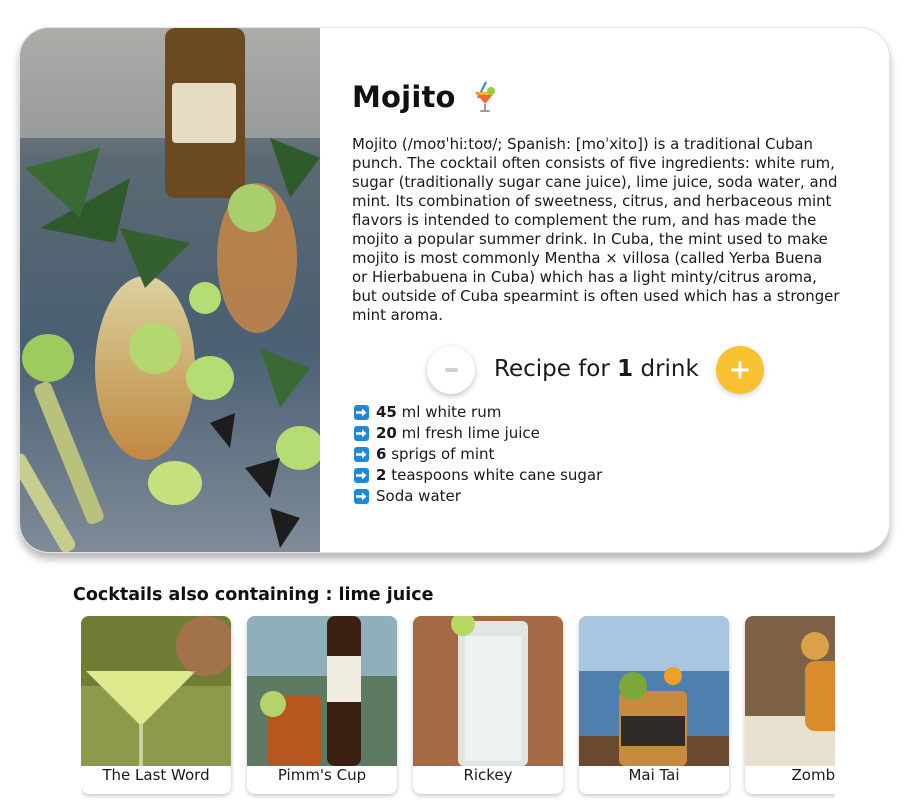 This screenshot has height=802, width=908. I want to click on related-cocktail-name: Pimm's Cup, so click(322, 775).